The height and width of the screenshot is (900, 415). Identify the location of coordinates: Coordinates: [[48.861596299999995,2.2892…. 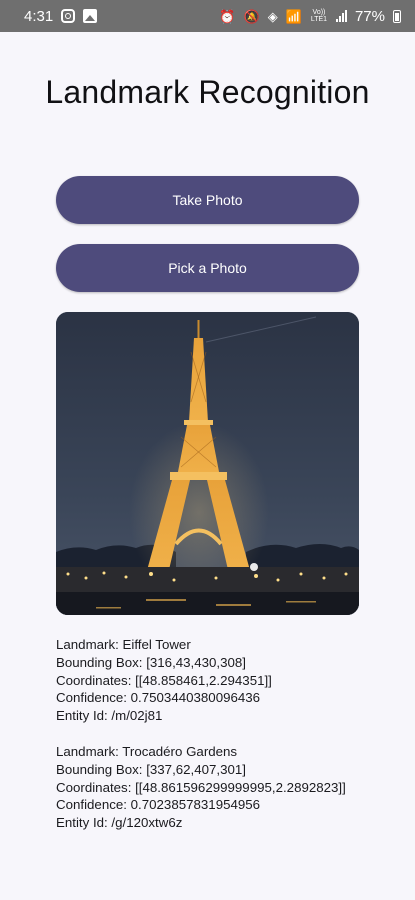
(201, 787).